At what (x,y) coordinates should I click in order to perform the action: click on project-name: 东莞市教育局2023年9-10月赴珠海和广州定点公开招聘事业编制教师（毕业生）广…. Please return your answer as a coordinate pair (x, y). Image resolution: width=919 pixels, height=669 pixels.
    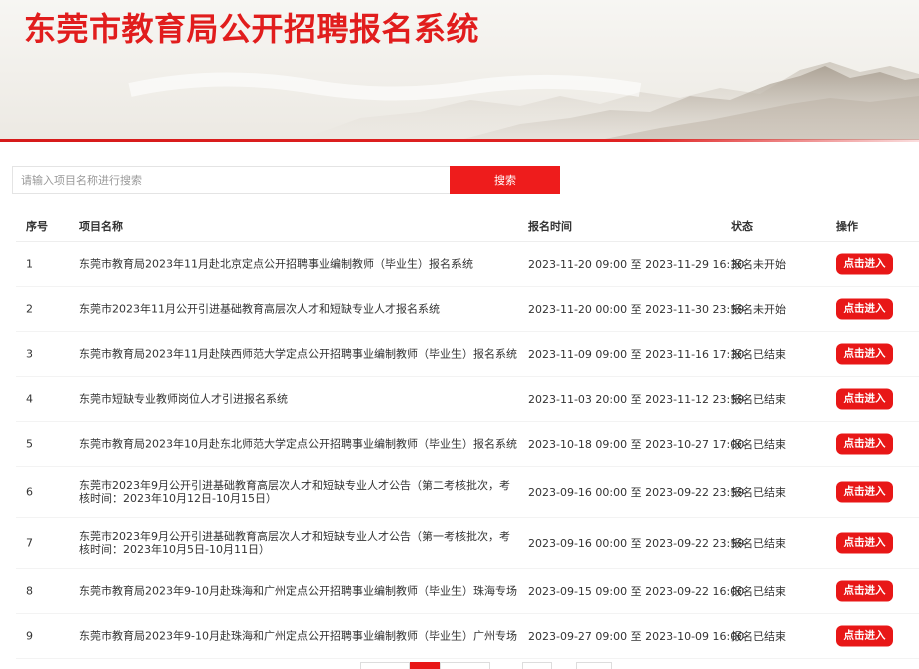
    Looking at the image, I should click on (298, 636).